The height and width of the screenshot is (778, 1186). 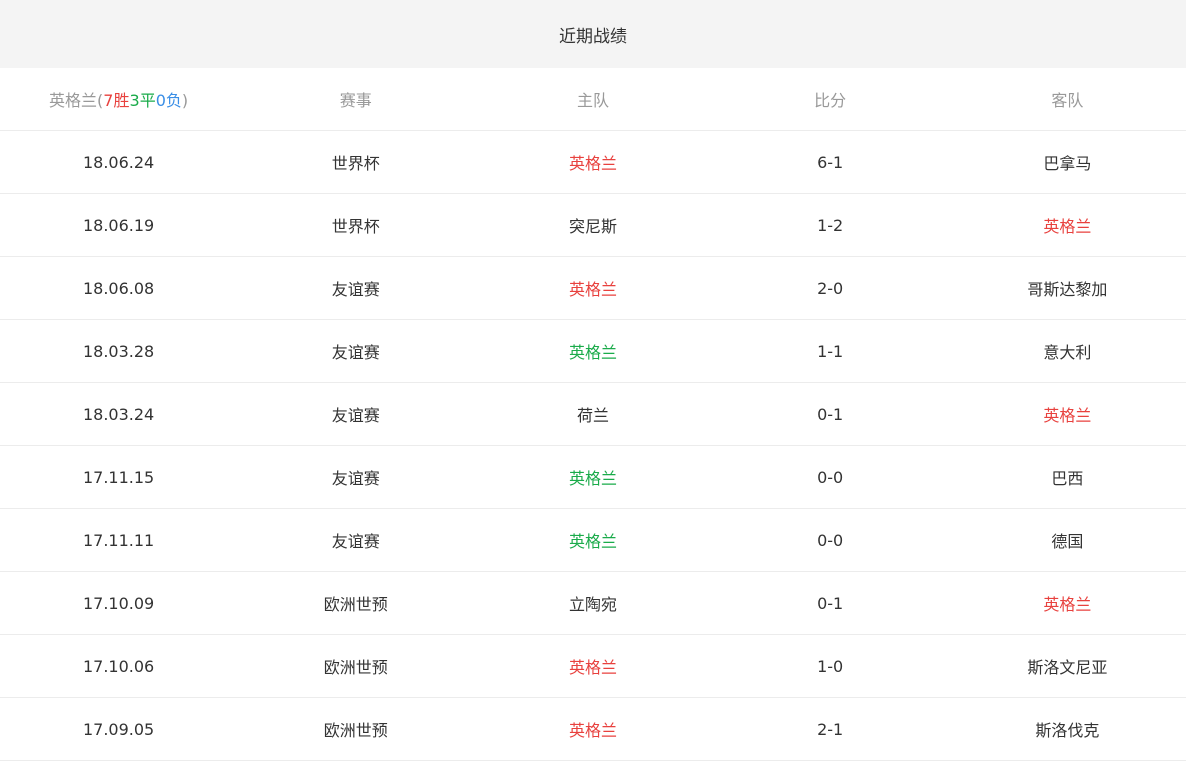 I want to click on match-date: 18.06.08, so click(x=118, y=288).